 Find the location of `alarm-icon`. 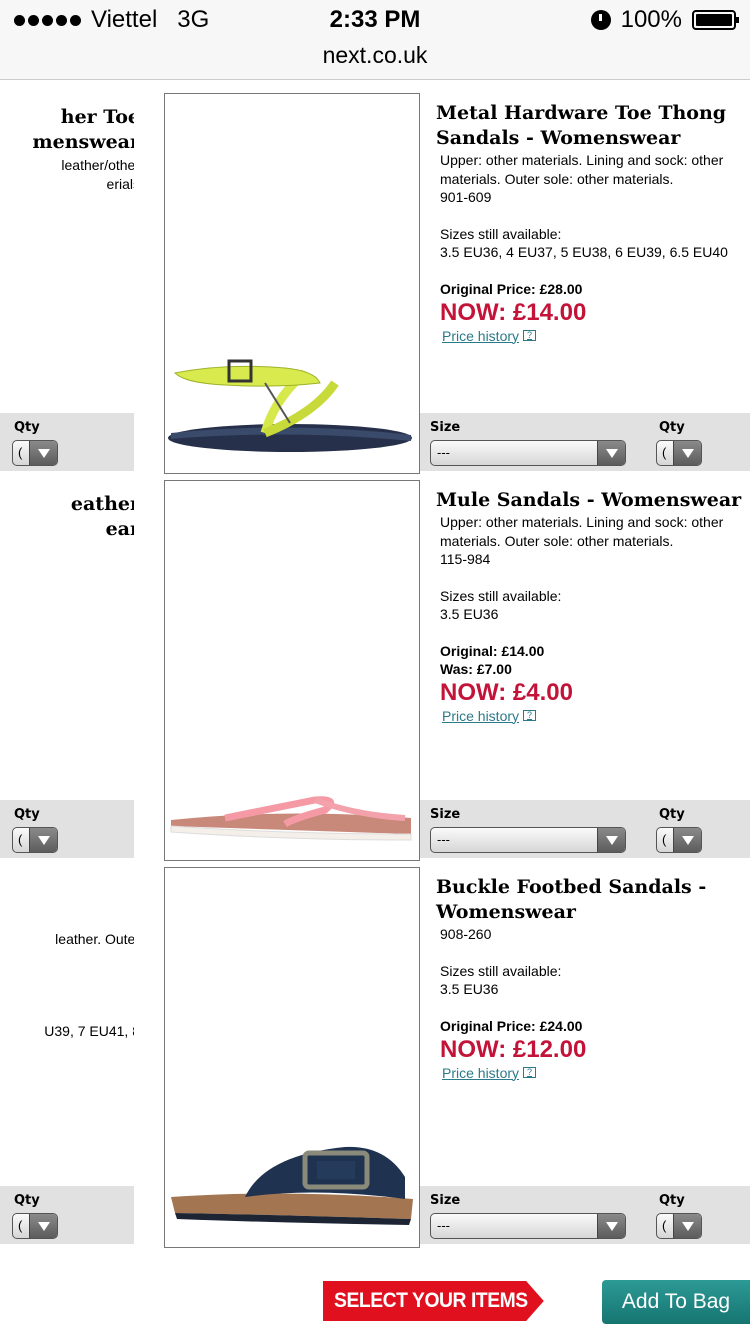

alarm-icon is located at coordinates (600, 20).